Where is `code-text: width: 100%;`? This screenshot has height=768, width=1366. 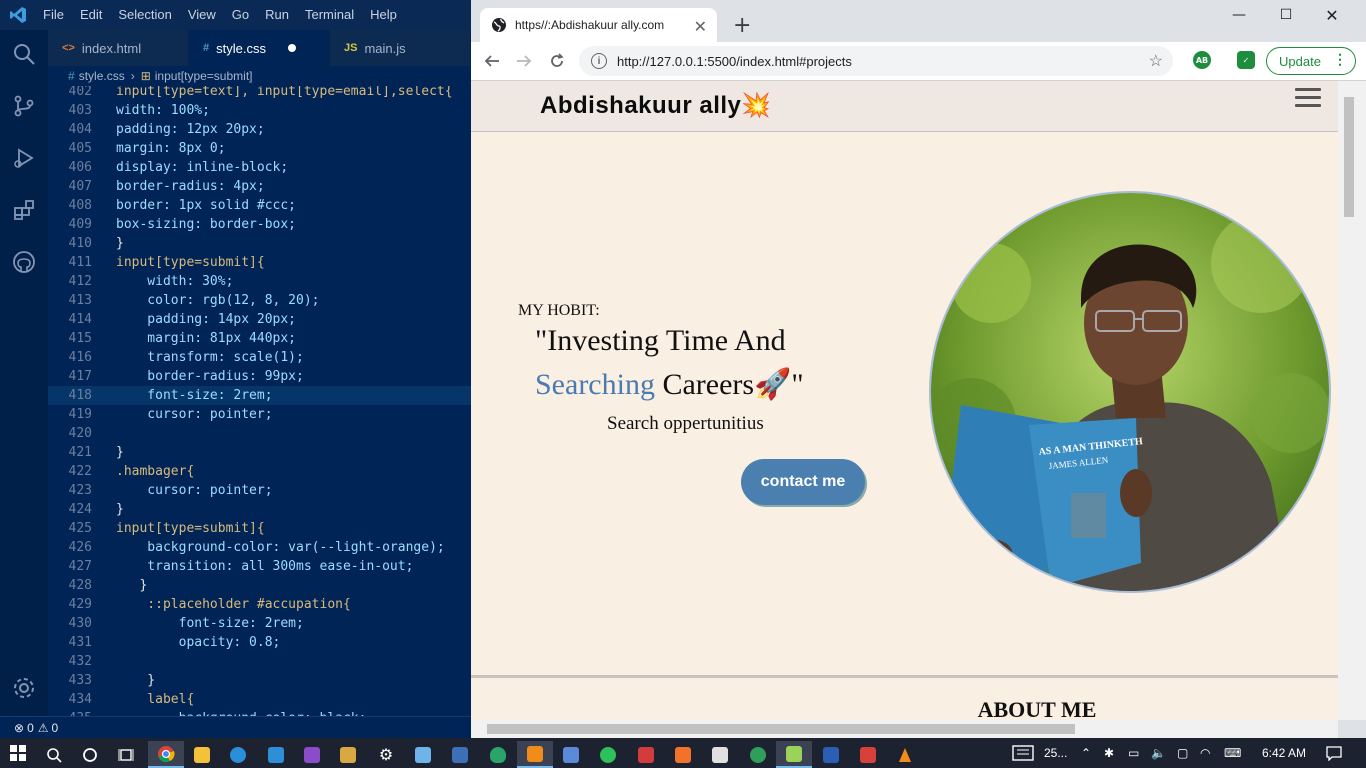
code-text: width: 100%; is located at coordinates (163, 110).